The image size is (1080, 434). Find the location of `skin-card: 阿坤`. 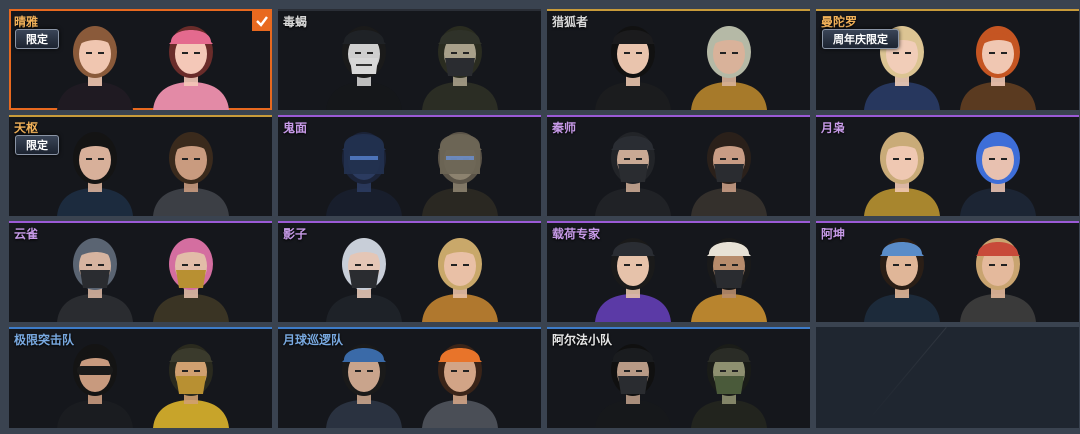

skin-card: 阿坤 is located at coordinates (947, 271).